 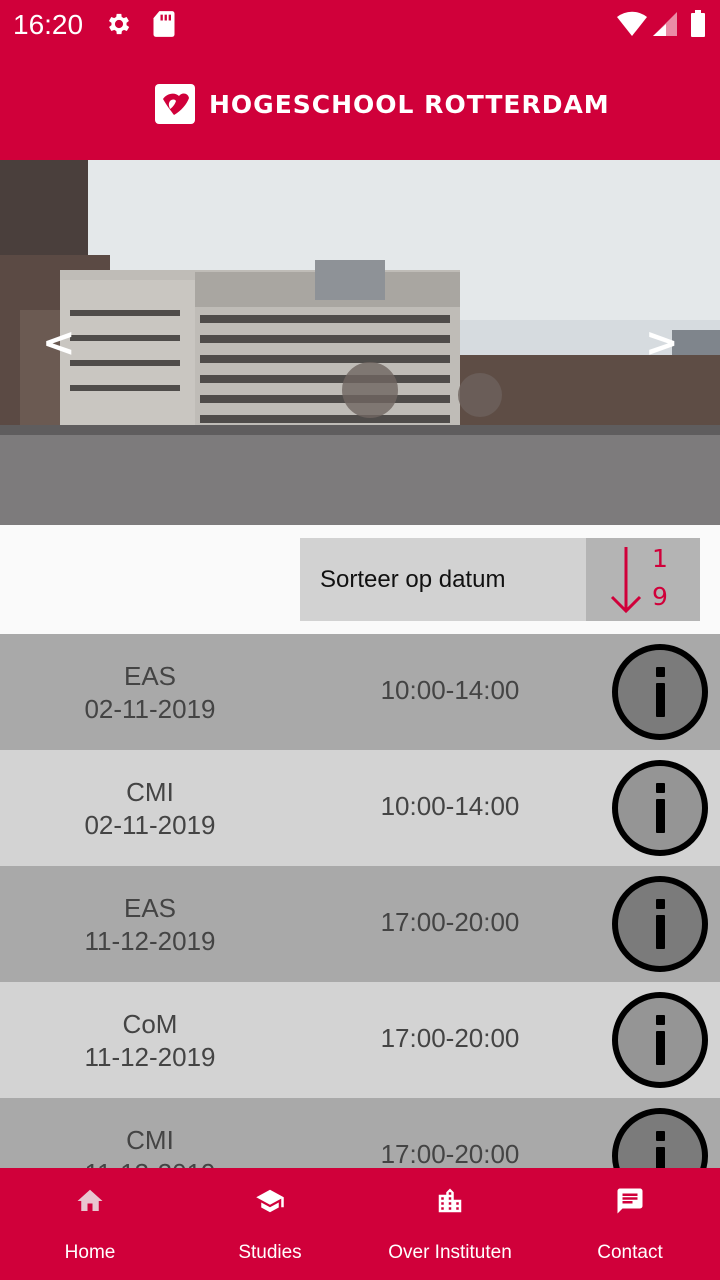 I want to click on event-info: CMI 11-12-2019, so click(x=150, y=1146).